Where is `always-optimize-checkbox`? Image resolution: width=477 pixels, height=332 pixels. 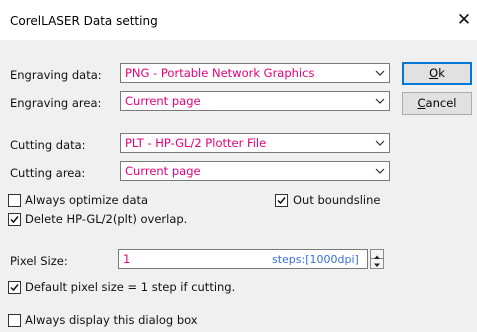 always-optimize-checkbox is located at coordinates (14, 200).